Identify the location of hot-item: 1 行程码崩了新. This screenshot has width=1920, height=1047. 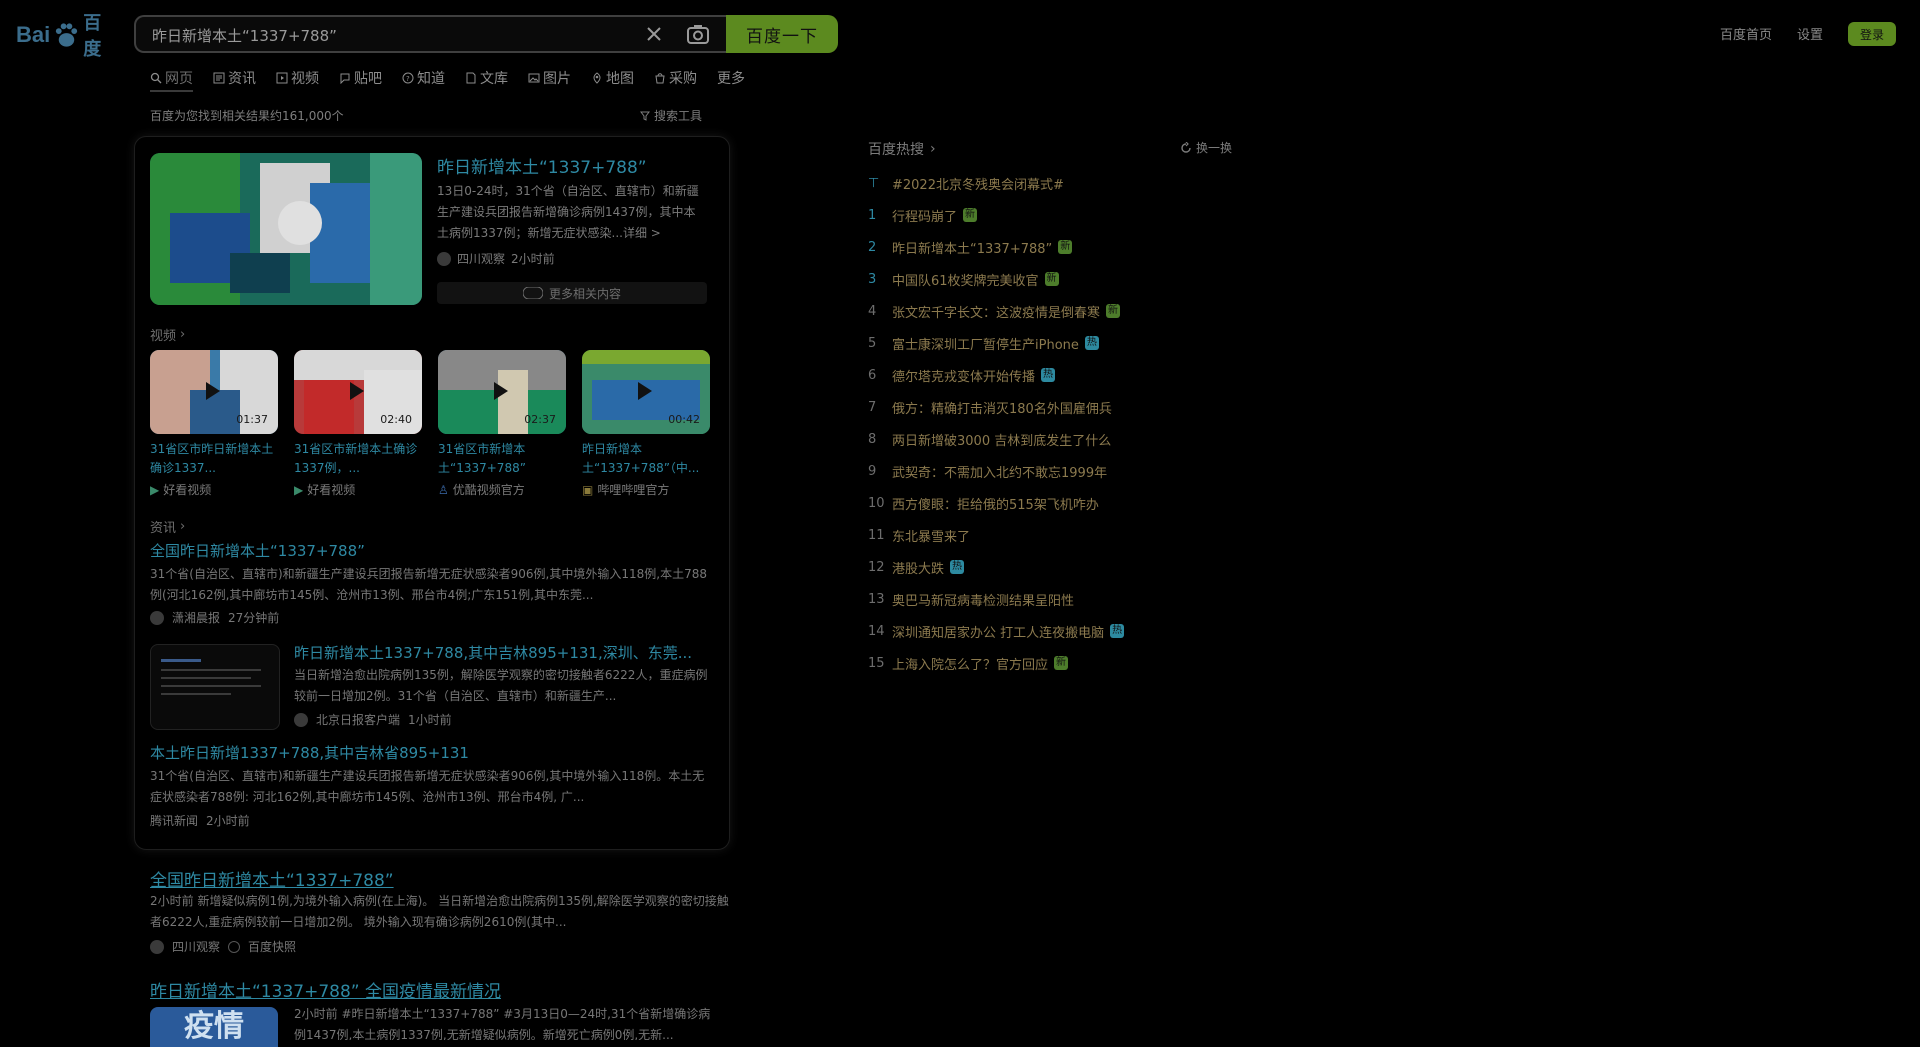
(996, 215).